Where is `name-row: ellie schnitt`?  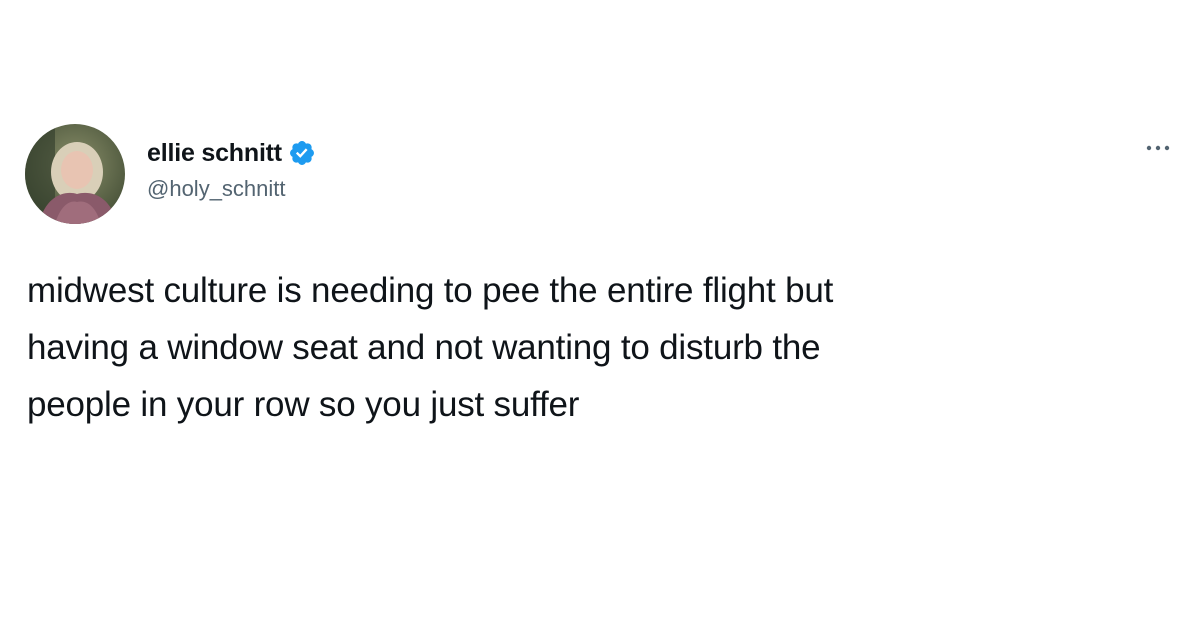 name-row: ellie schnitt is located at coordinates (231, 153).